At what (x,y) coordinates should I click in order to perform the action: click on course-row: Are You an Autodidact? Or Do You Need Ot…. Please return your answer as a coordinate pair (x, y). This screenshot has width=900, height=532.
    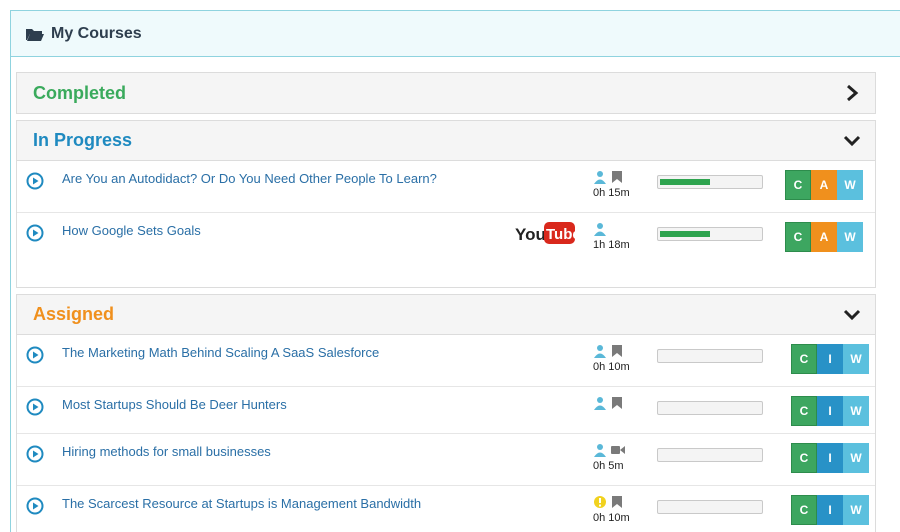
    Looking at the image, I should click on (446, 187).